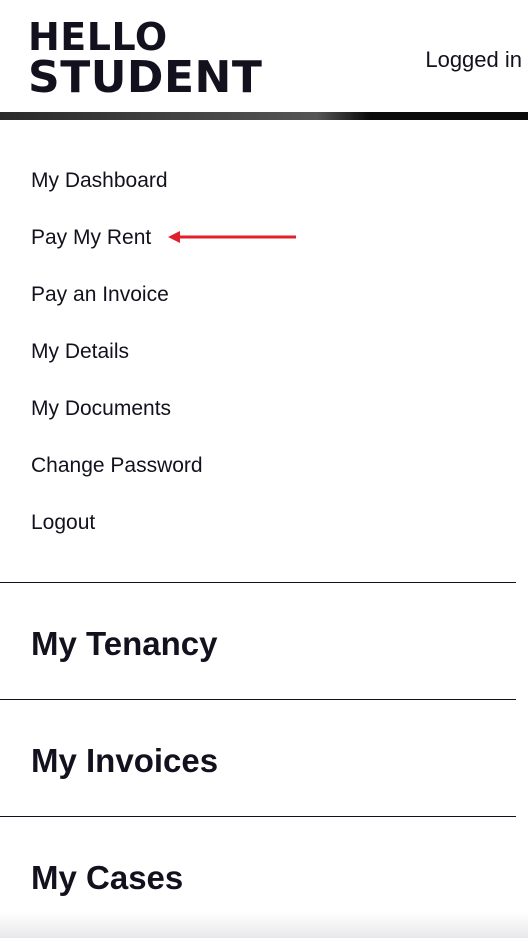 This screenshot has width=528, height=938. I want to click on nav-item-change-password: Change Password, so click(117, 465).